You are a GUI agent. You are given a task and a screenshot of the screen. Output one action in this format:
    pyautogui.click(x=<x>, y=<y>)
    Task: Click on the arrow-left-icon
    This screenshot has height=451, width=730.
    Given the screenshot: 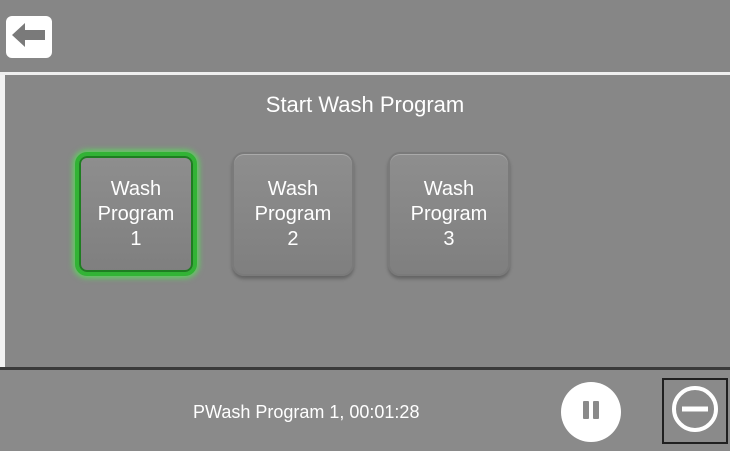 What is the action you would take?
    pyautogui.click(x=29, y=37)
    